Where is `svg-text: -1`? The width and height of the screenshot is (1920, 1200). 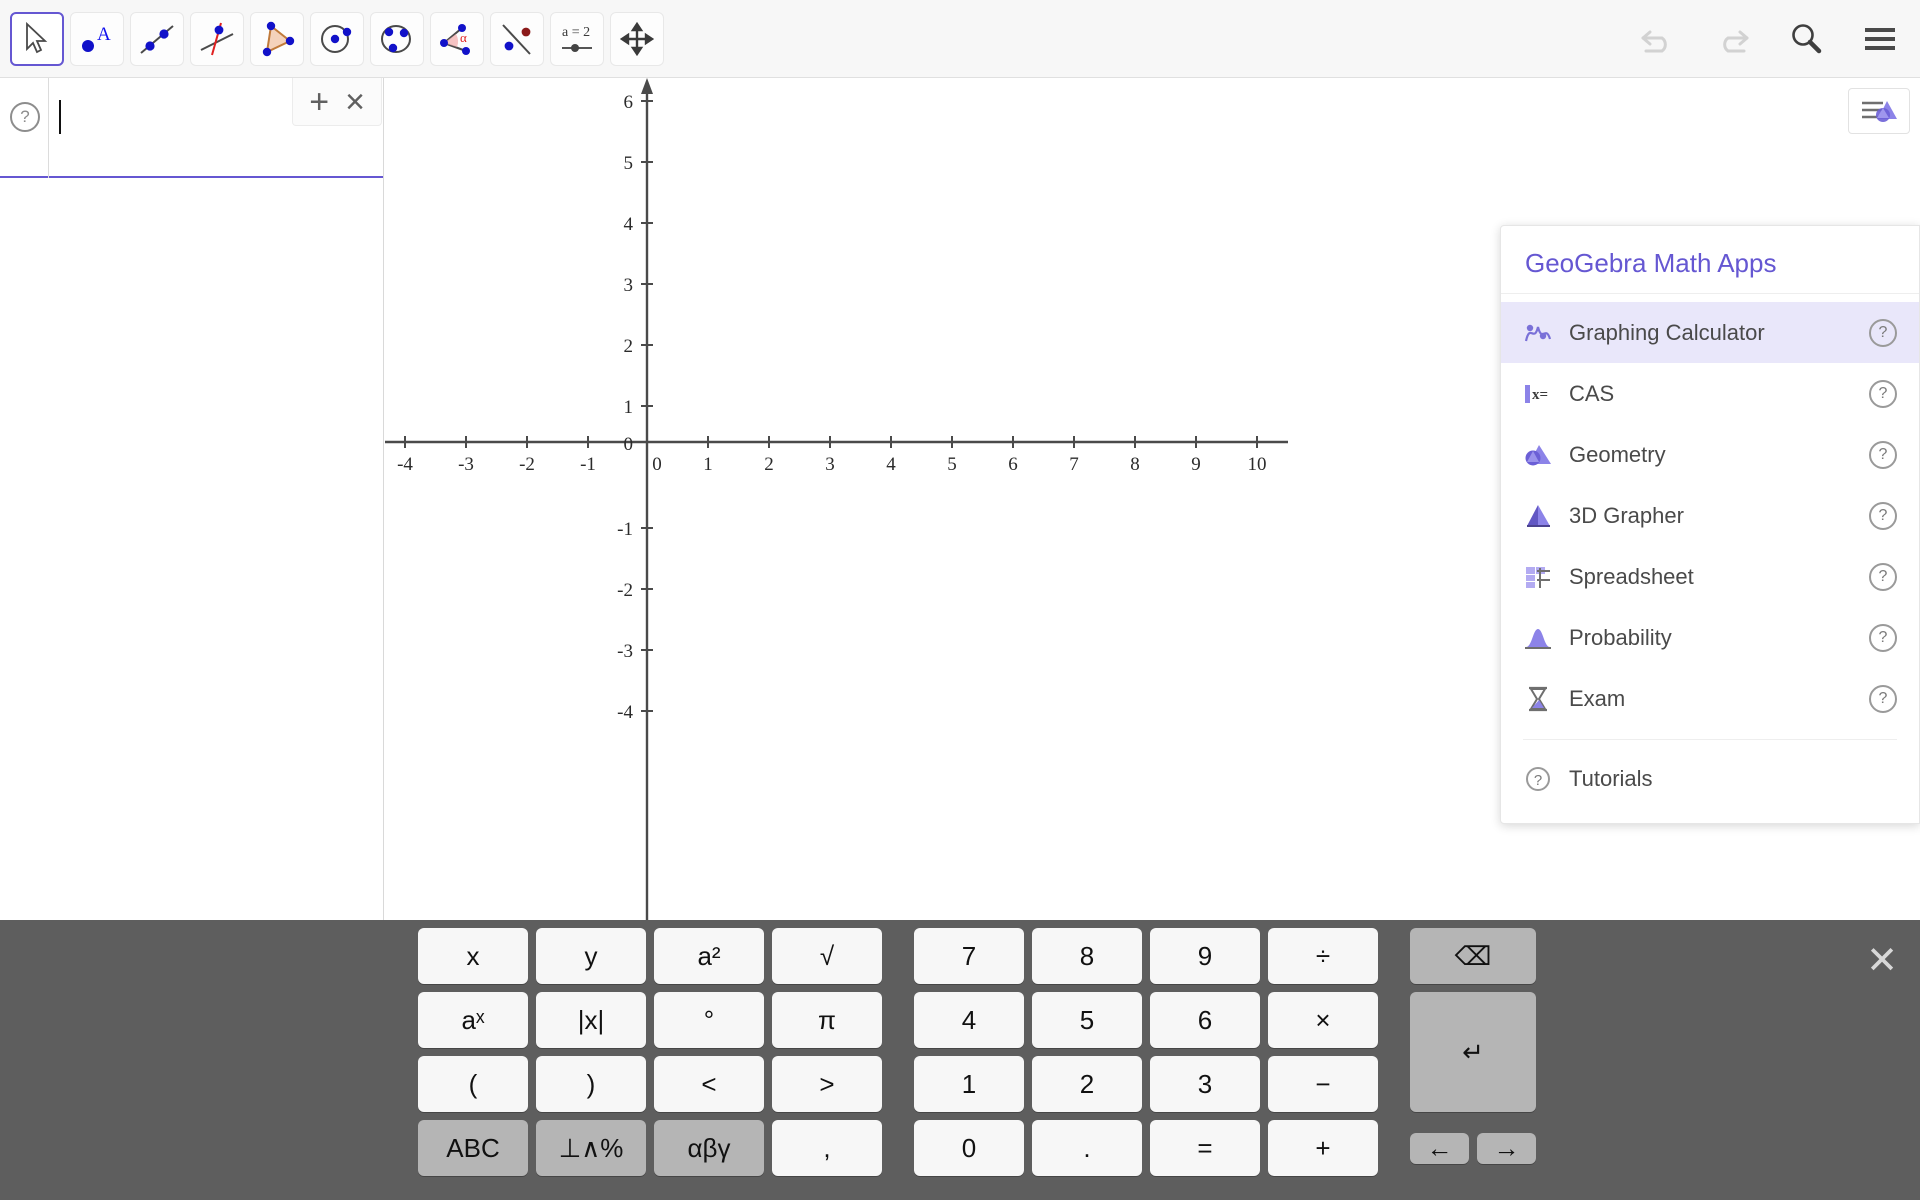 svg-text: -1 is located at coordinates (625, 529).